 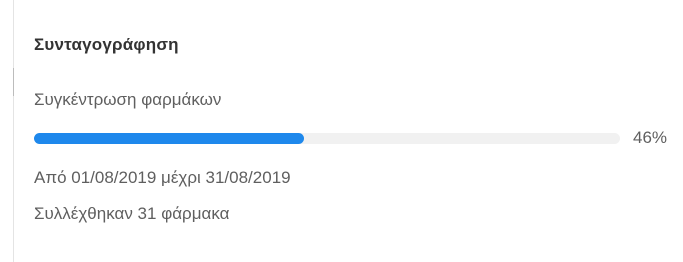 I want to click on card-title: Συνταγογράφηση, so click(x=106, y=44).